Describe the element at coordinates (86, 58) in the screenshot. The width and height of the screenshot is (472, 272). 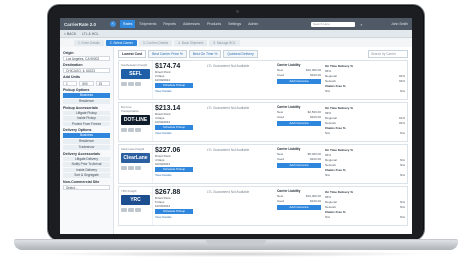
I see `origin-field: Los Angeles, CA 90002` at that location.